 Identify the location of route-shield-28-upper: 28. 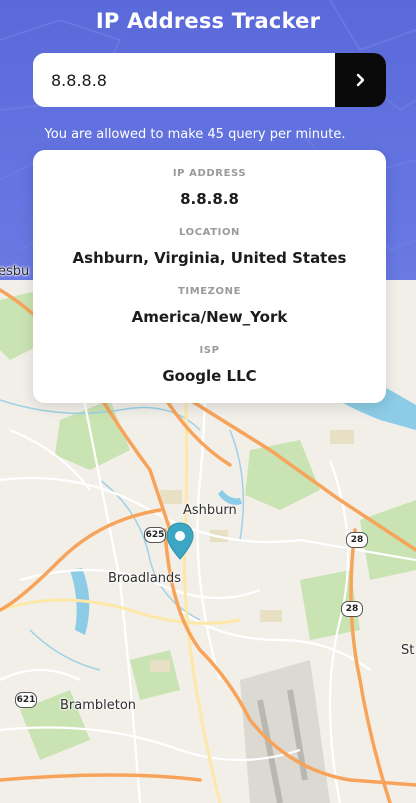
(357, 540).